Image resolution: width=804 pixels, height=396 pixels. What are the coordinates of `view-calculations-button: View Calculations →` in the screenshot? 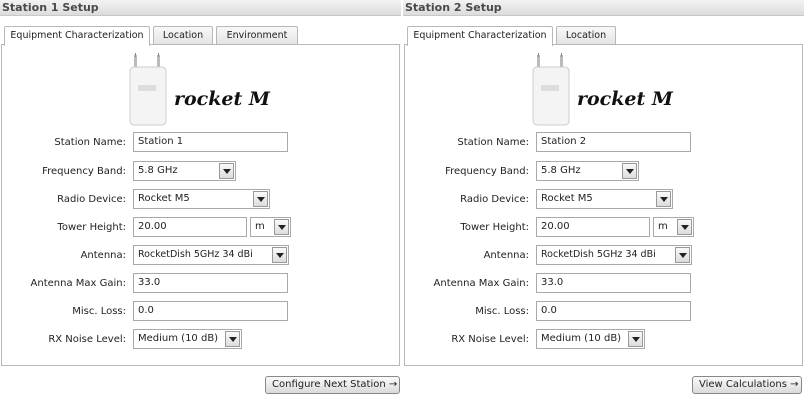 It's located at (747, 385).